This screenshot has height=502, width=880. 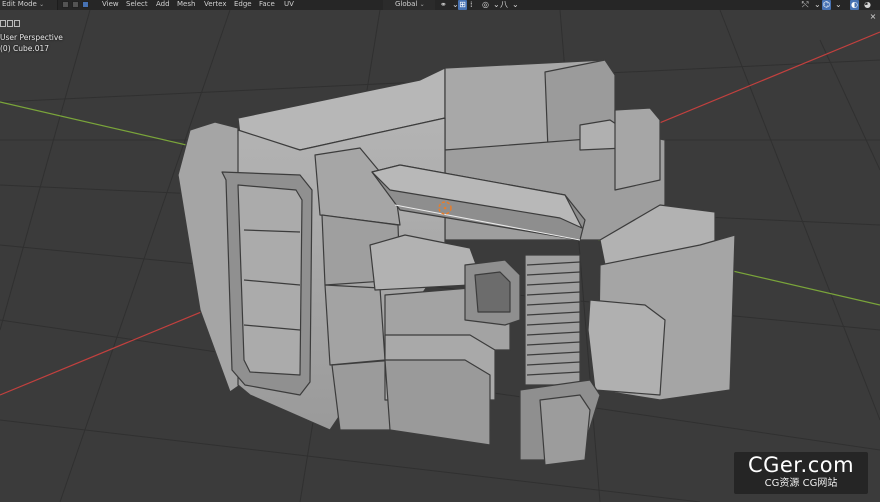 I want to click on gizmo-icon: ⤲, so click(x=805, y=5).